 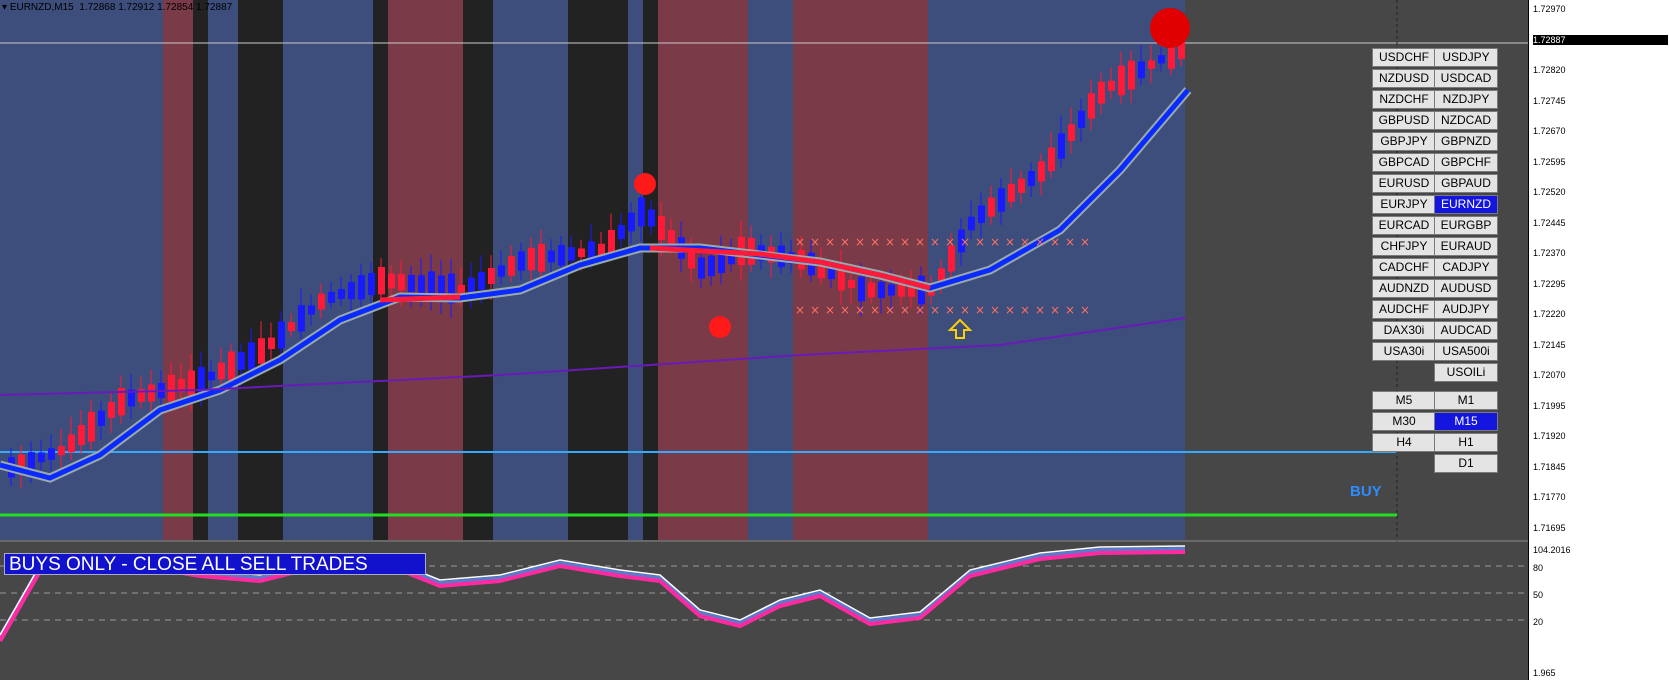 What do you see at coordinates (1170, 28) in the screenshot?
I see `brand-logo` at bounding box center [1170, 28].